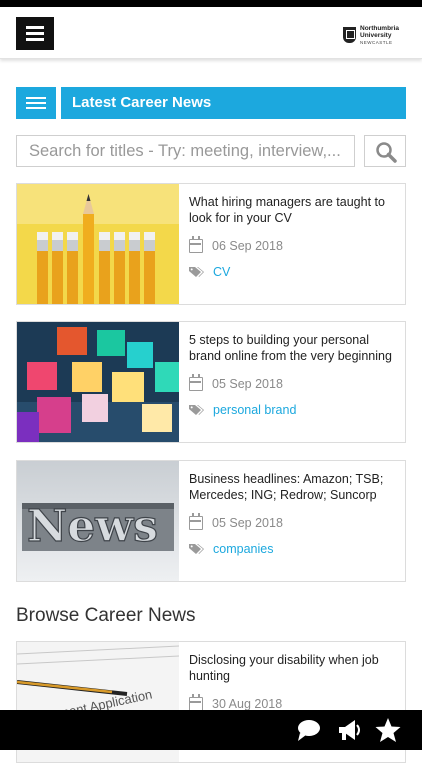  I want to click on list-icon, so click(36, 98).